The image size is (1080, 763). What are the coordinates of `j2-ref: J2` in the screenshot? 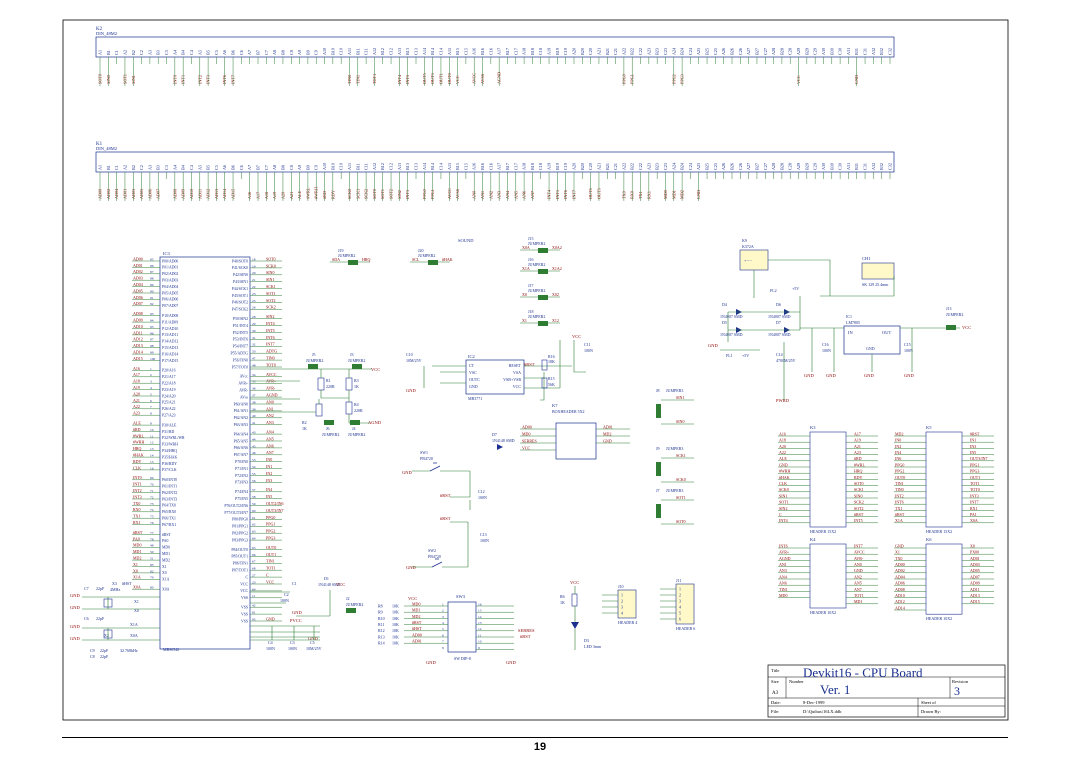 It's located at (348, 598).